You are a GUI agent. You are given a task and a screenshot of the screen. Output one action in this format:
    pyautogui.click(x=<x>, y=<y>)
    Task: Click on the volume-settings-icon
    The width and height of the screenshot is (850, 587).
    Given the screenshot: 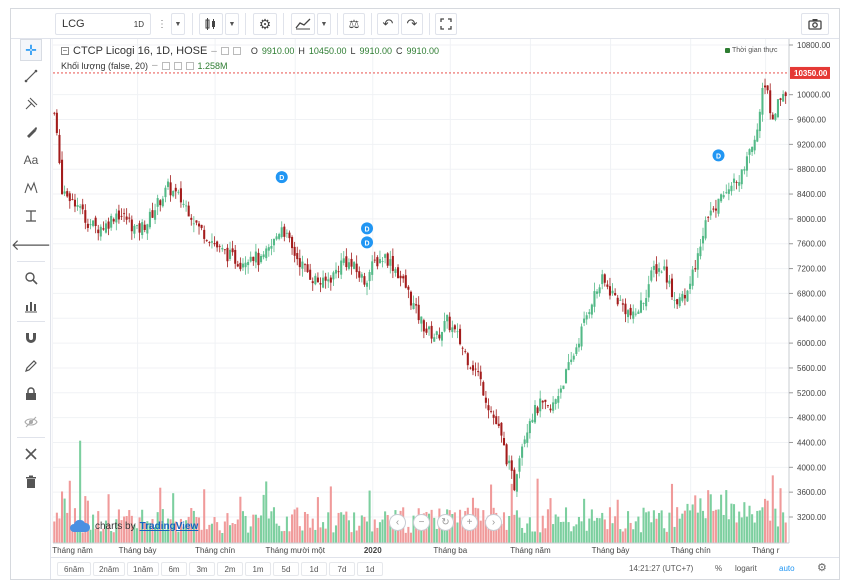 What is the action you would take?
    pyautogui.click(x=177, y=65)
    